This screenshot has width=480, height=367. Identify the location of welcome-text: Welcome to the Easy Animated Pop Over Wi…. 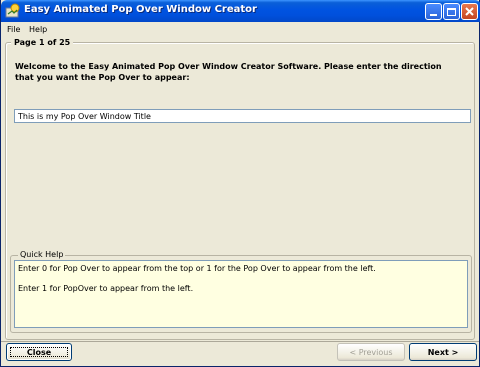
(228, 72).